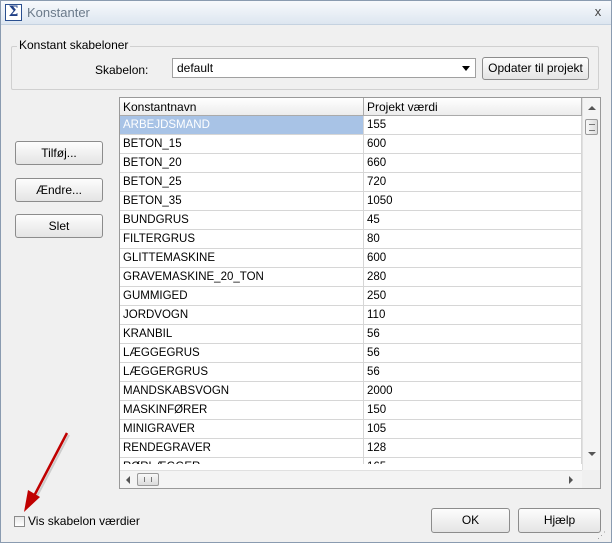 The height and width of the screenshot is (543, 612). Describe the element at coordinates (242, 461) in the screenshot. I see `constant-name-cell: RØRLÆGGER` at that location.